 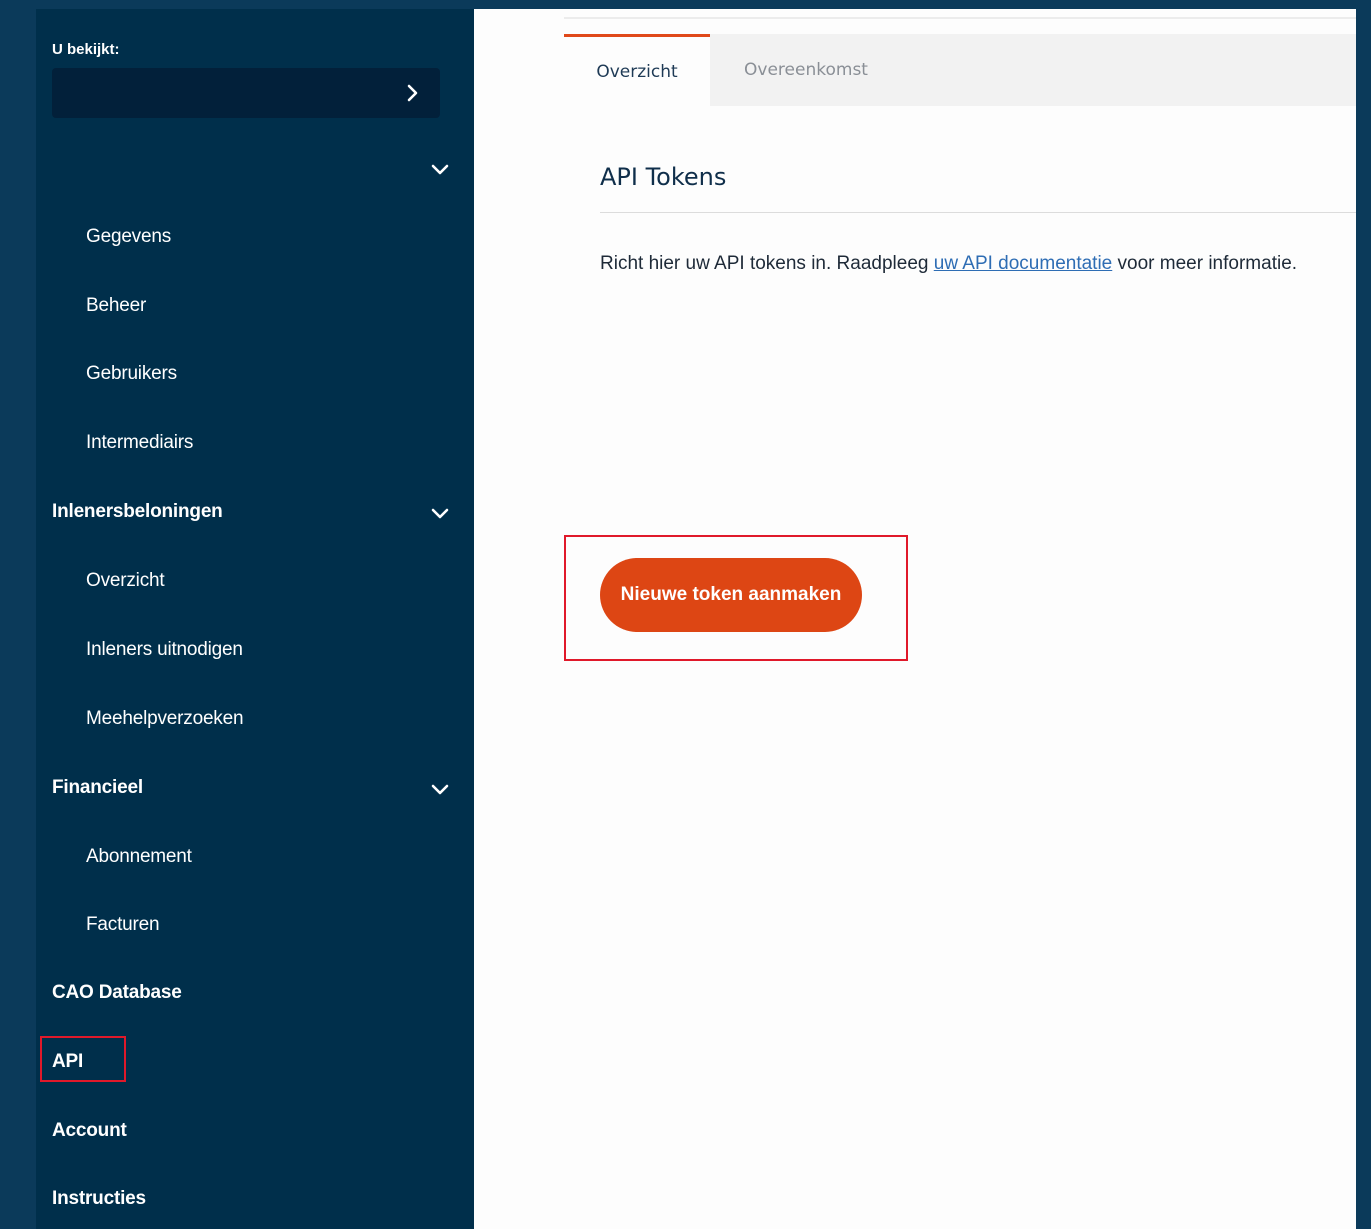 What do you see at coordinates (86, 49) in the screenshot?
I see `viewing-label: U bekijkt:` at bounding box center [86, 49].